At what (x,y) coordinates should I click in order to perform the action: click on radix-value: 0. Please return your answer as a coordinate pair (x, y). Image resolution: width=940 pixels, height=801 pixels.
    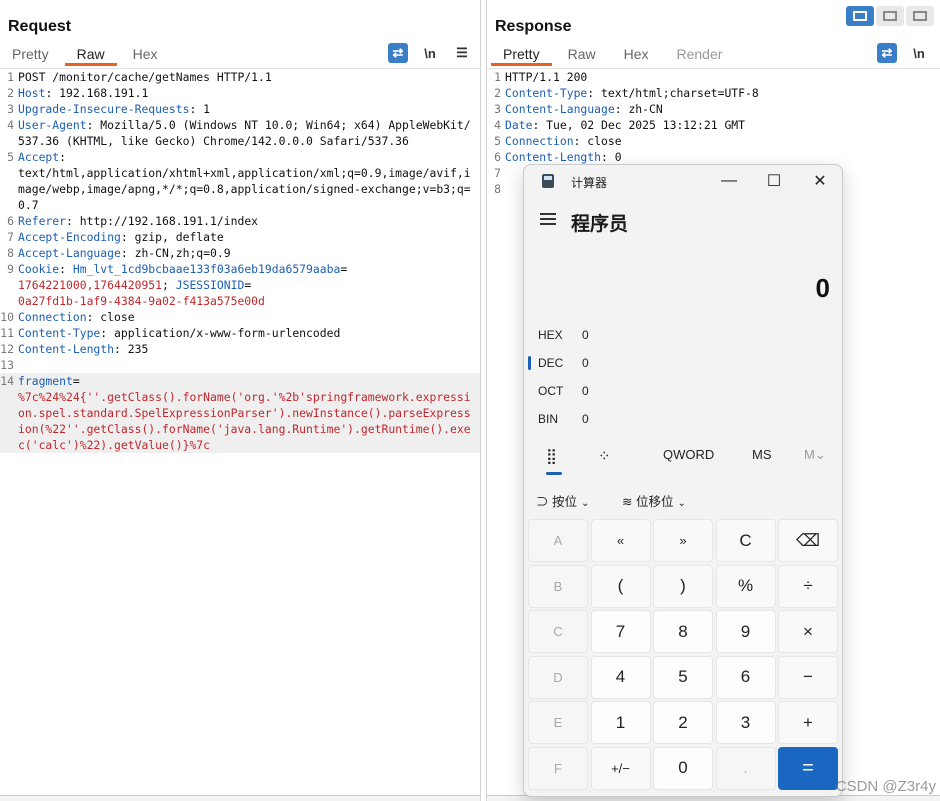
    Looking at the image, I should click on (585, 335).